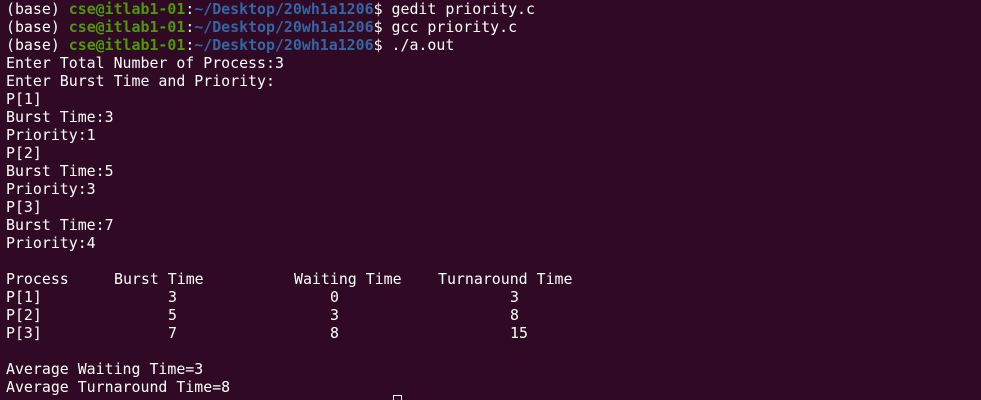 Image resolution: width=981 pixels, height=400 pixels. What do you see at coordinates (348, 279) in the screenshot?
I see `header-waiting-time: Waiting Time` at bounding box center [348, 279].